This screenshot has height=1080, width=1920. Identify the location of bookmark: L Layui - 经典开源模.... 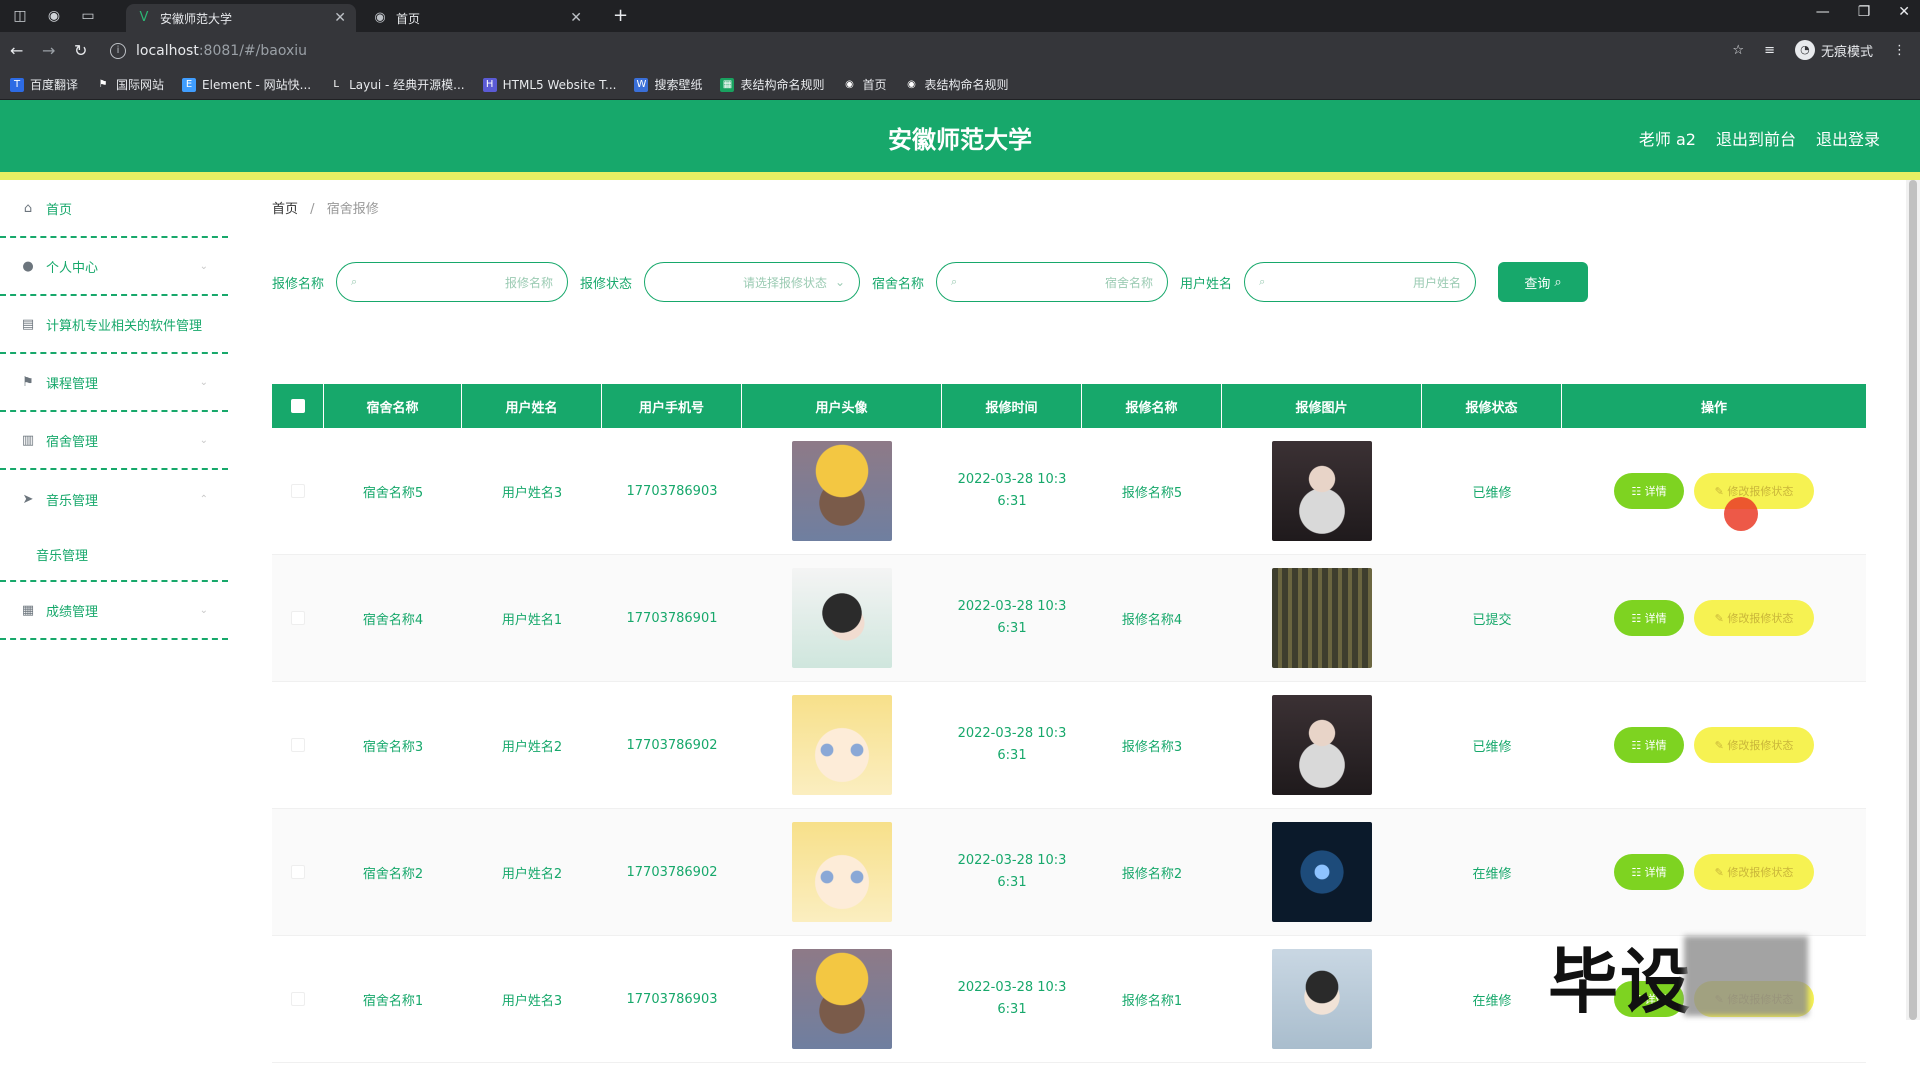
(396, 84).